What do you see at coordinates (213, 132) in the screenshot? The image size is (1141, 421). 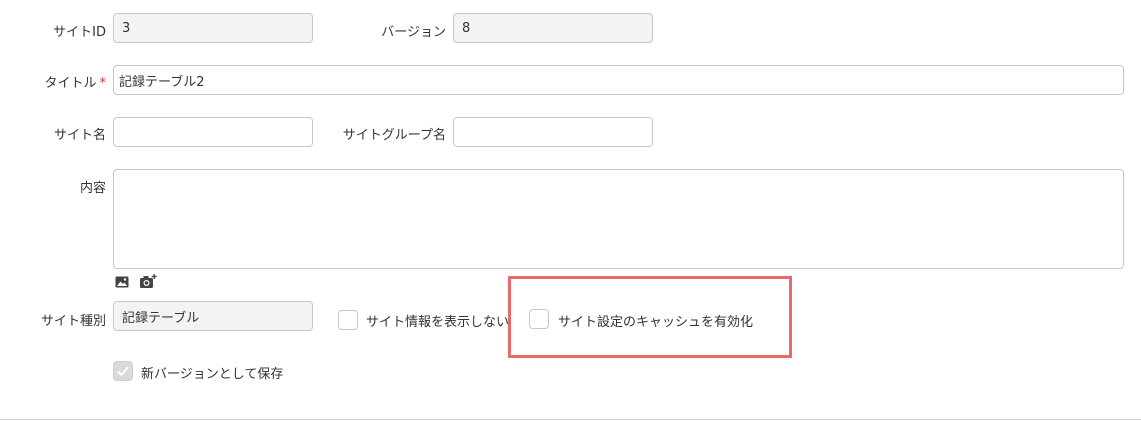 I see `site-name-input` at bounding box center [213, 132].